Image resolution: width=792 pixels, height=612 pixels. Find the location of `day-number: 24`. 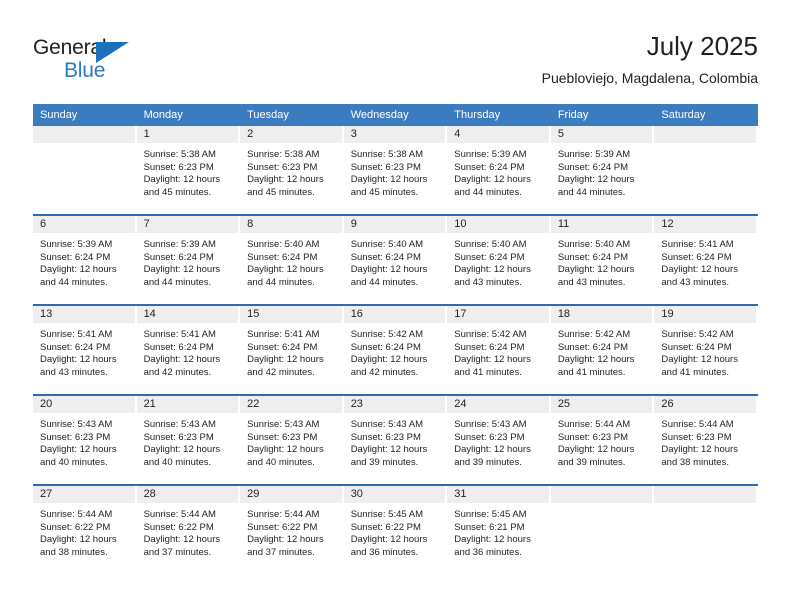

day-number: 24 is located at coordinates (498, 404).